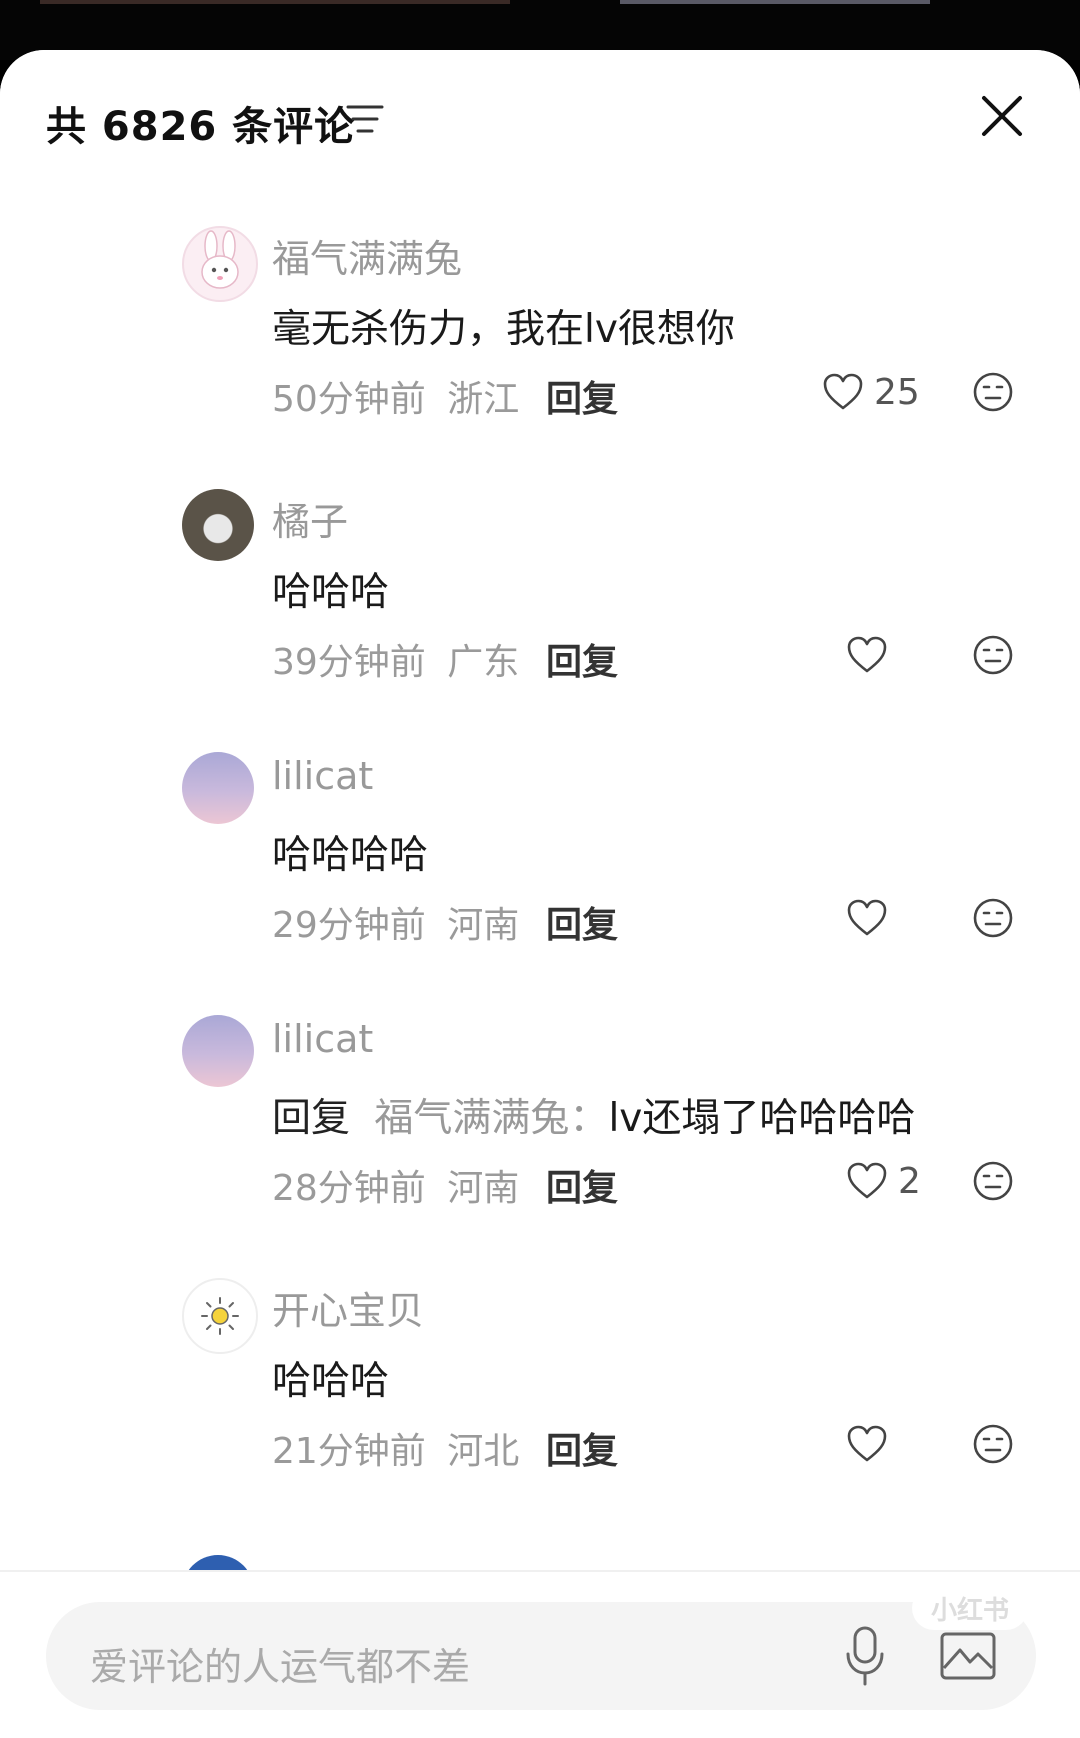 Image resolution: width=1080 pixels, height=1738 pixels. I want to click on sun-avatar, so click(220, 1316).